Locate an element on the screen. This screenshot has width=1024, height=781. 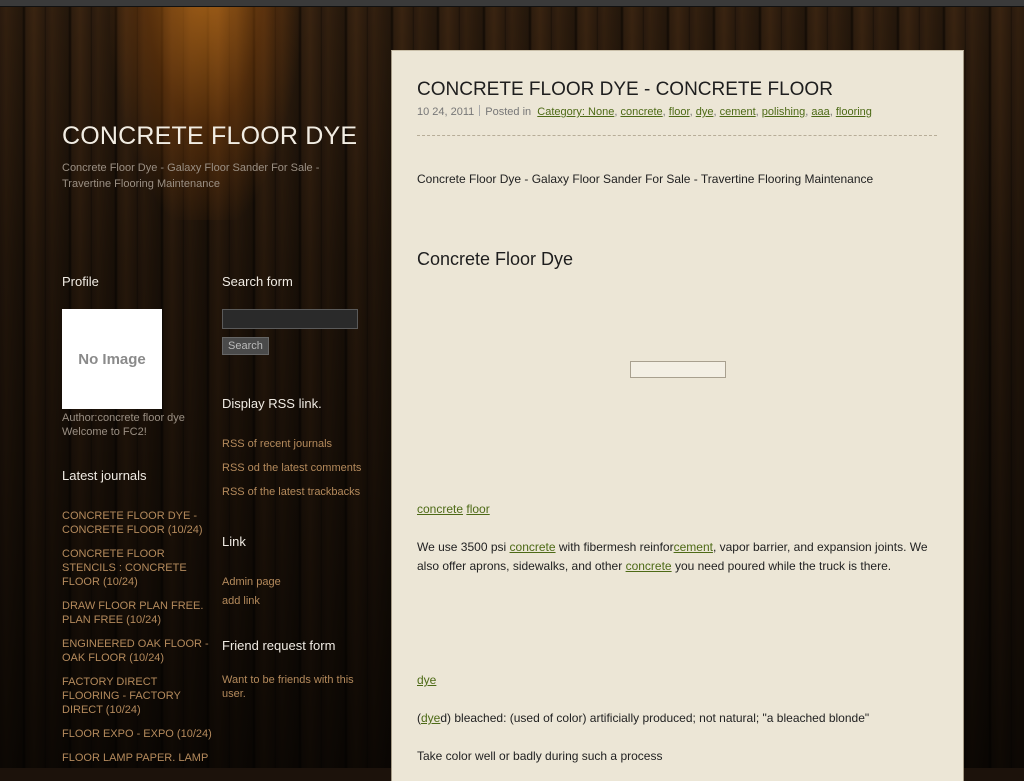
latest-journal-link: FLOOR EXPO - EXPO (10/24) is located at coordinates (137, 734).